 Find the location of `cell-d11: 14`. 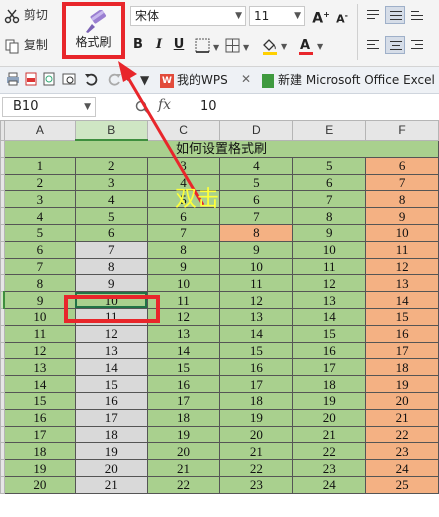

cell-d11: 14 is located at coordinates (256, 333).